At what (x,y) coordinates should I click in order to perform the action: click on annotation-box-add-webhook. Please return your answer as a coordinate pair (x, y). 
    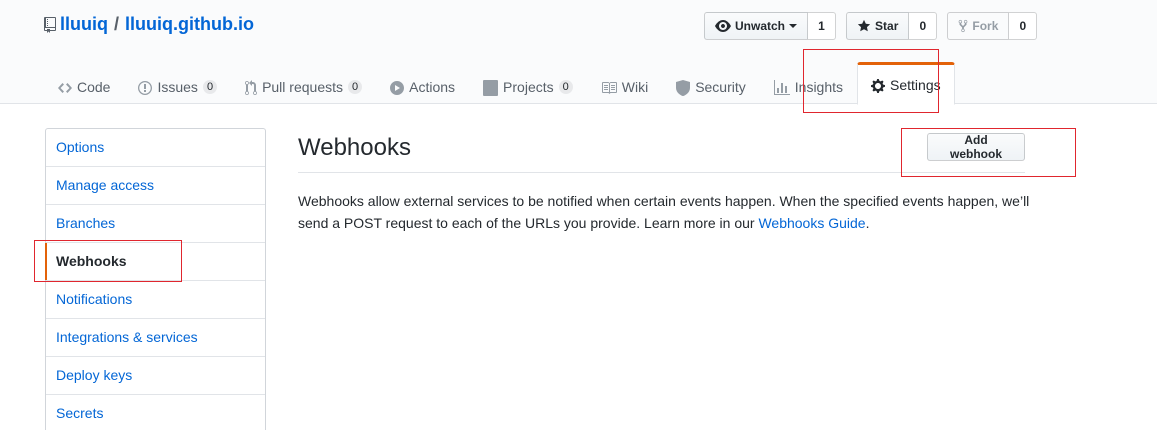
    Looking at the image, I should click on (988, 152).